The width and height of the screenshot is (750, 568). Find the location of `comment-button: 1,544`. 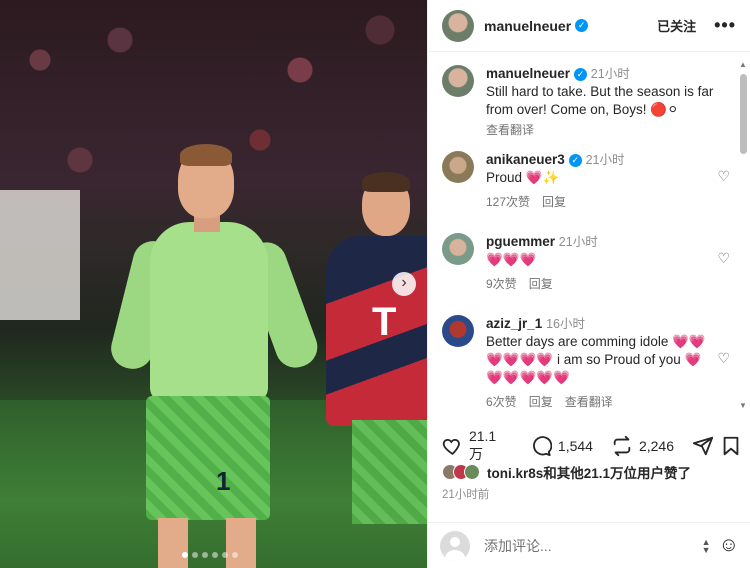

comment-button: 1,544 is located at coordinates (561, 446).